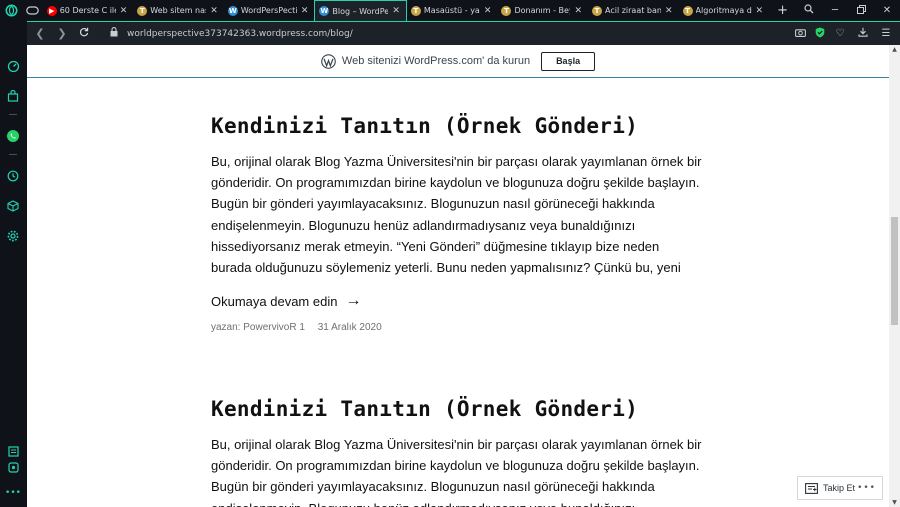  I want to click on tab-title: Algoritmaya d, so click(723, 10).